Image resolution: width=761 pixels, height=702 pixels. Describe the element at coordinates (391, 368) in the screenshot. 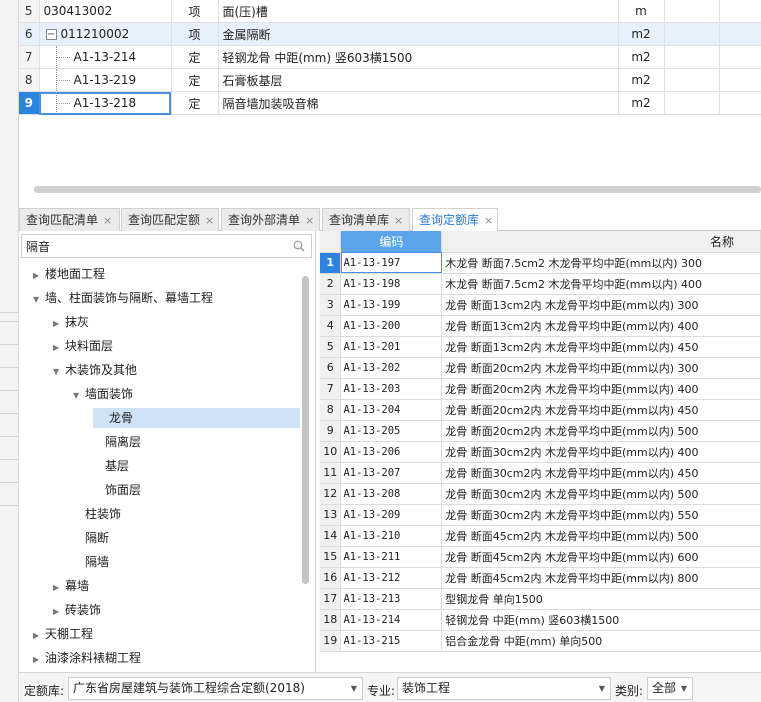

I see `quota-code: A1-13-202` at that location.